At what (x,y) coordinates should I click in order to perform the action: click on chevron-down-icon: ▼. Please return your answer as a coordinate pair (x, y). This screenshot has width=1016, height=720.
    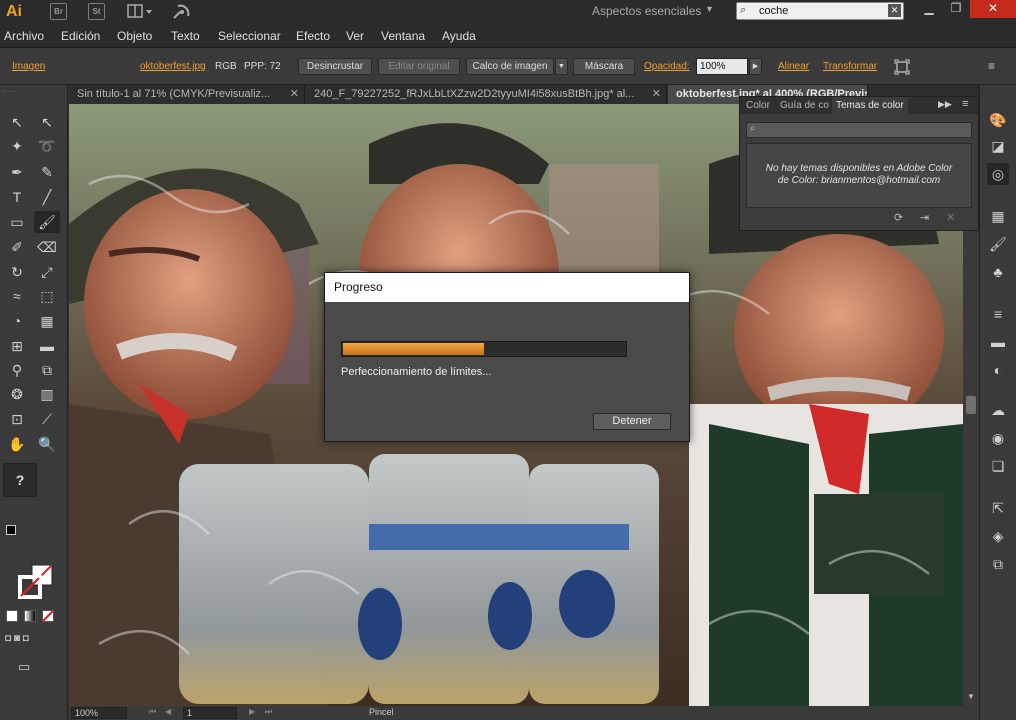
    Looking at the image, I should click on (709, 9).